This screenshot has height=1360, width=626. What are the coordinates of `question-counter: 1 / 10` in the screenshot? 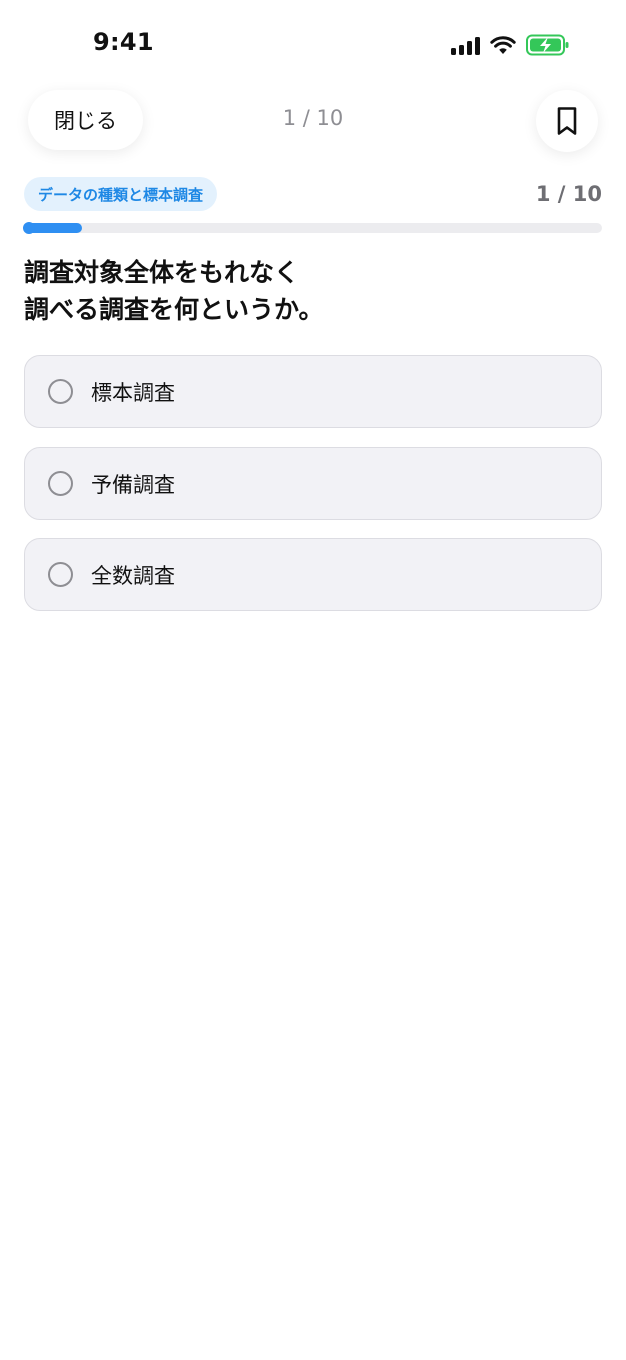 It's located at (313, 118).